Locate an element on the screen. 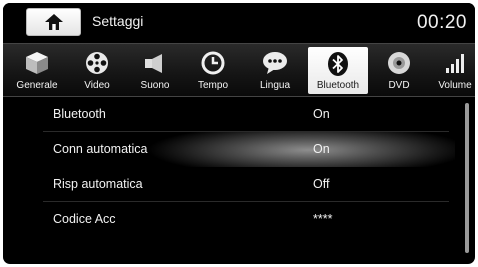 The height and width of the screenshot is (267, 478). tab-tempo: Tempo is located at coordinates (213, 70).